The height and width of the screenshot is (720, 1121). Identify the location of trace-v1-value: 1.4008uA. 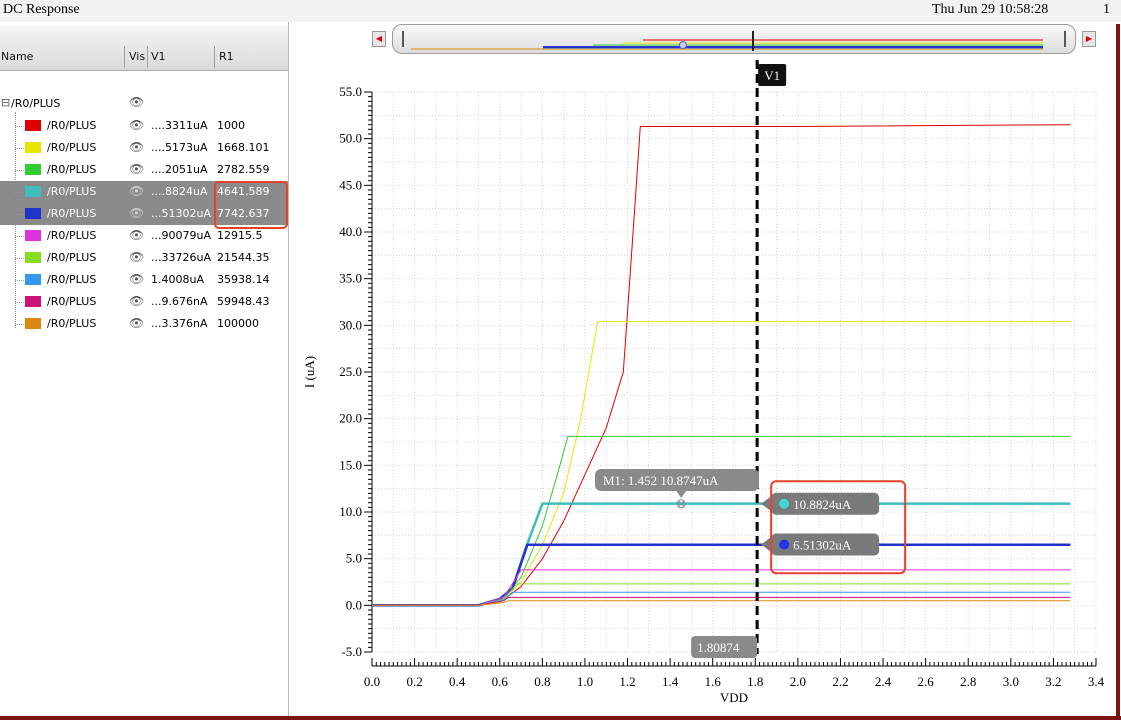
(177, 279).